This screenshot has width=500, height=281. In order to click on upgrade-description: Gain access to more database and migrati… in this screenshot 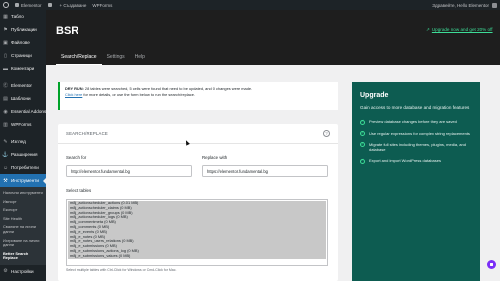, I will do `click(415, 107)`.